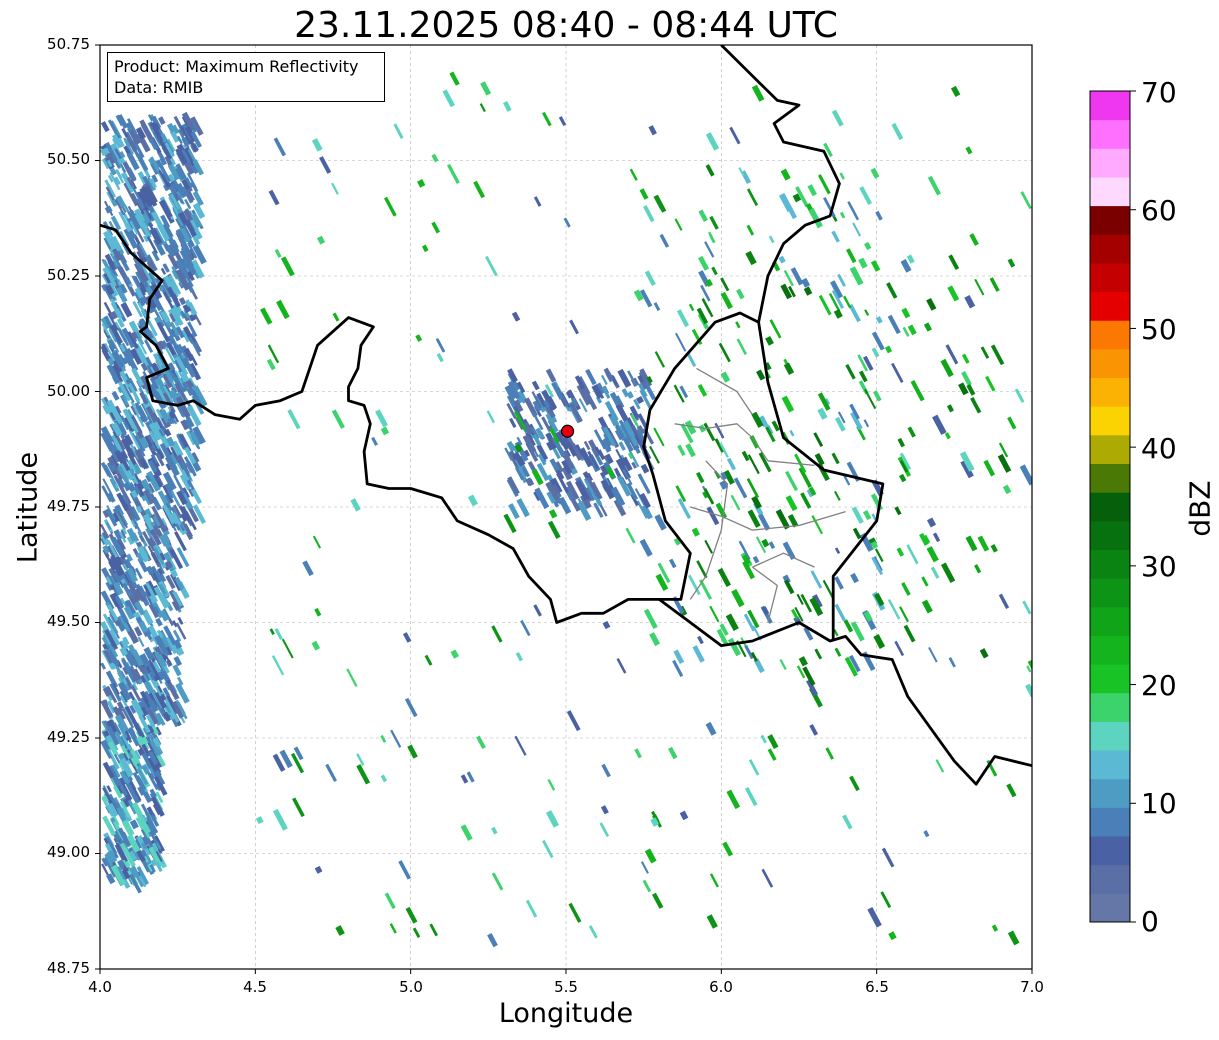 This screenshot has height=1040, width=1219. Describe the element at coordinates (1159, 803) in the screenshot. I see `colorbar-tick-label: 10` at that location.